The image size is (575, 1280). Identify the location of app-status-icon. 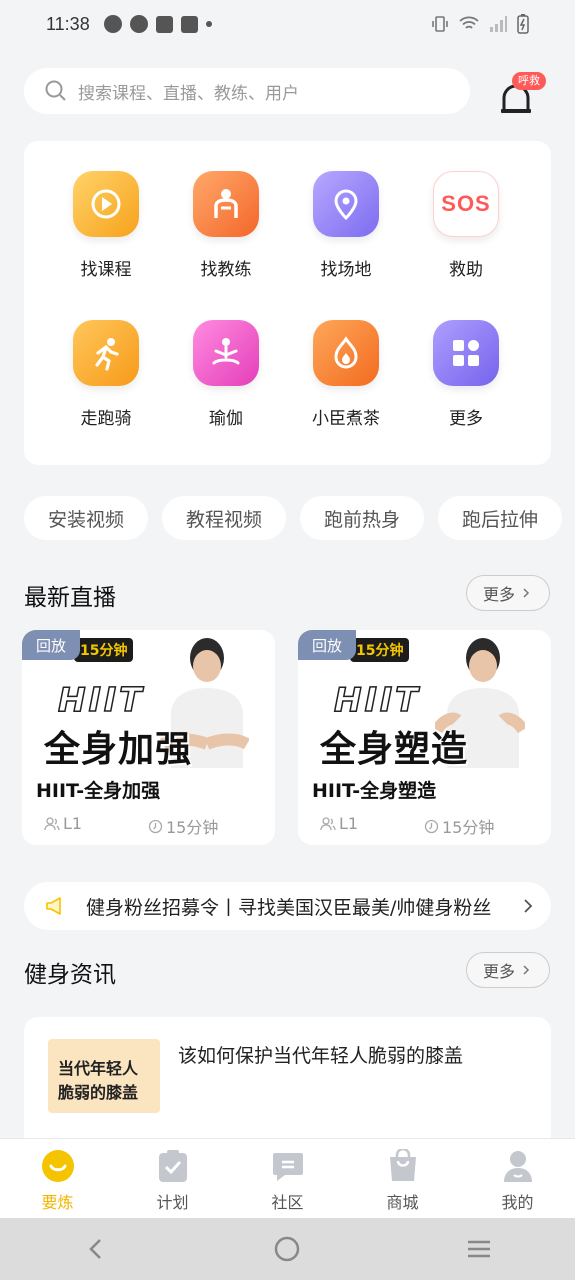
(138, 24).